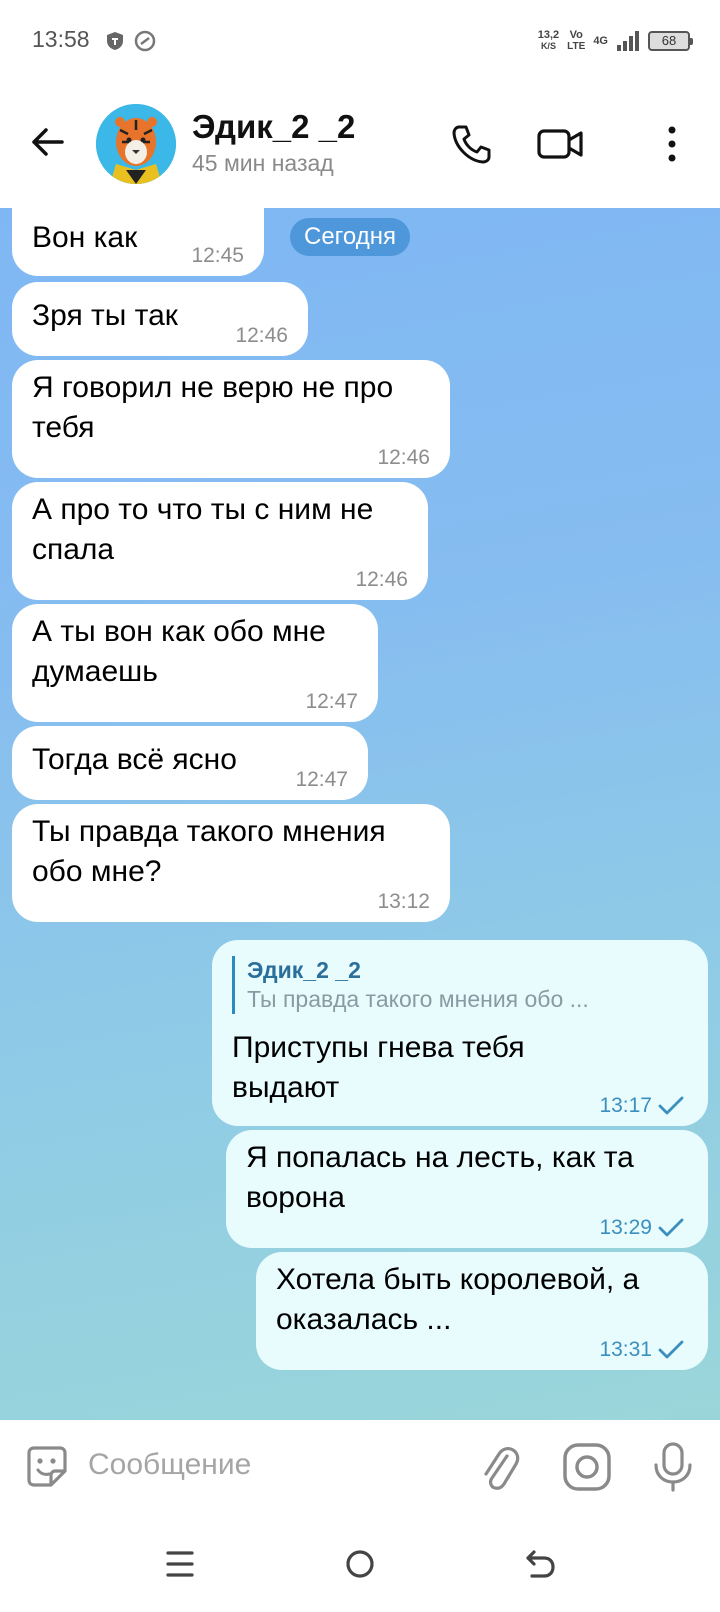 The height and width of the screenshot is (1612, 720). I want to click on status-time: 13:58, so click(61, 39).